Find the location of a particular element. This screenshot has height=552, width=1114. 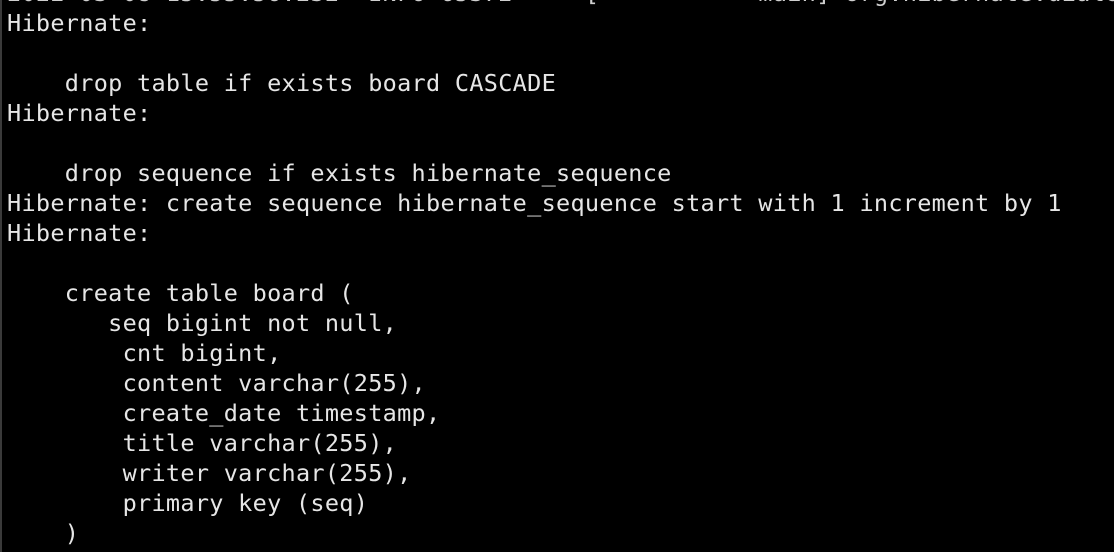

console-line: create table board ( is located at coordinates (180, 293).